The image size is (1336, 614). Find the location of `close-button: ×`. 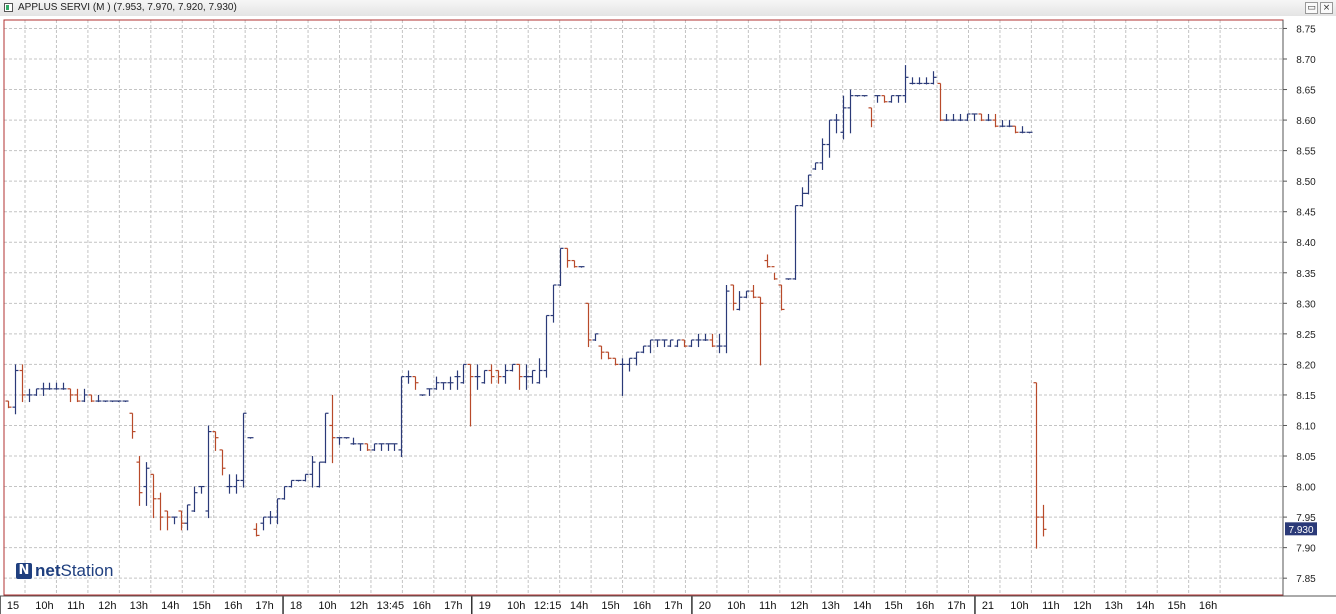

close-button: × is located at coordinates (1326, 8).